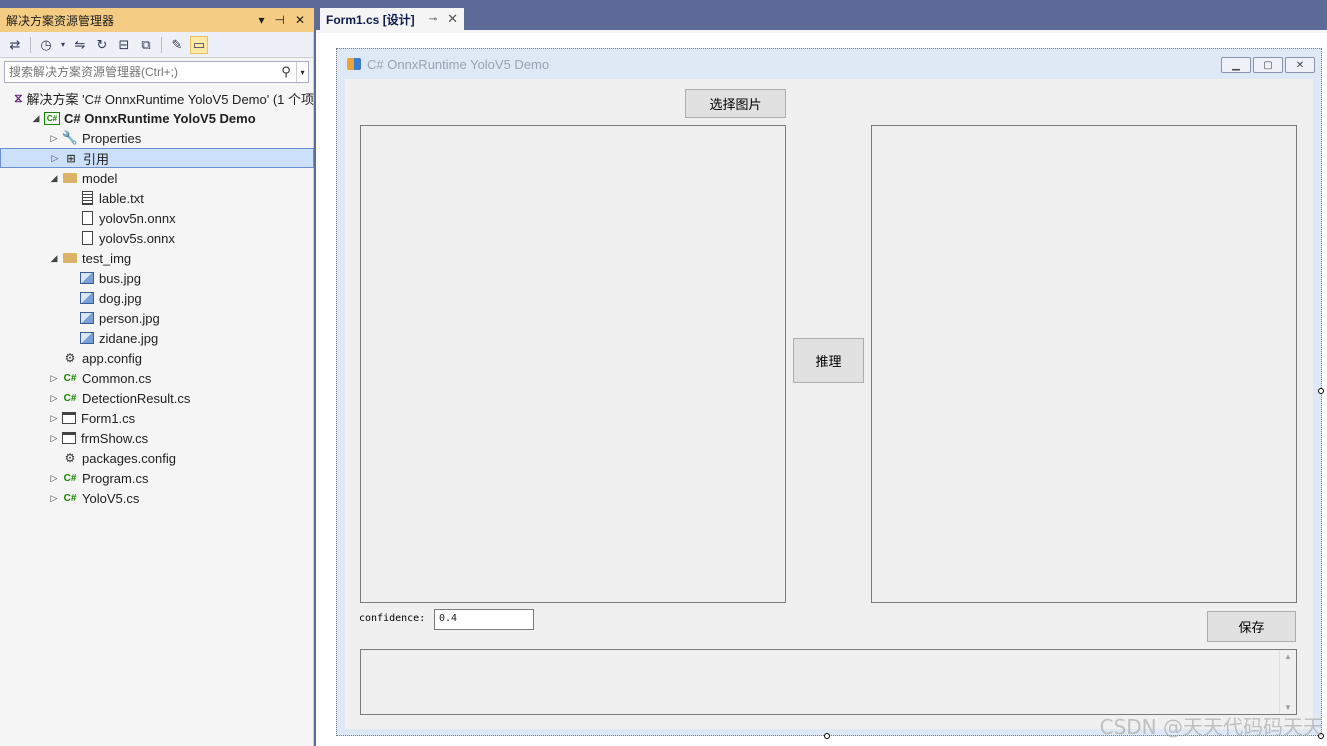 Image resolution: width=1327 pixels, height=746 pixels. I want to click on switch-views-icon: ⇄, so click(15, 45).